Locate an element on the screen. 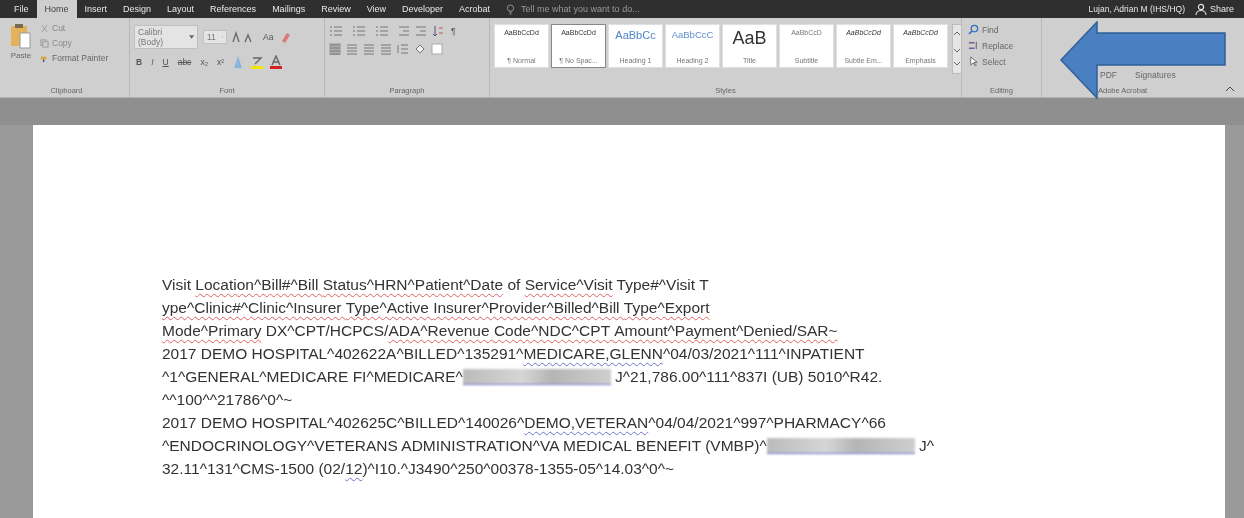 This screenshot has width=1244, height=518. line-spacing-icon is located at coordinates (403, 49).